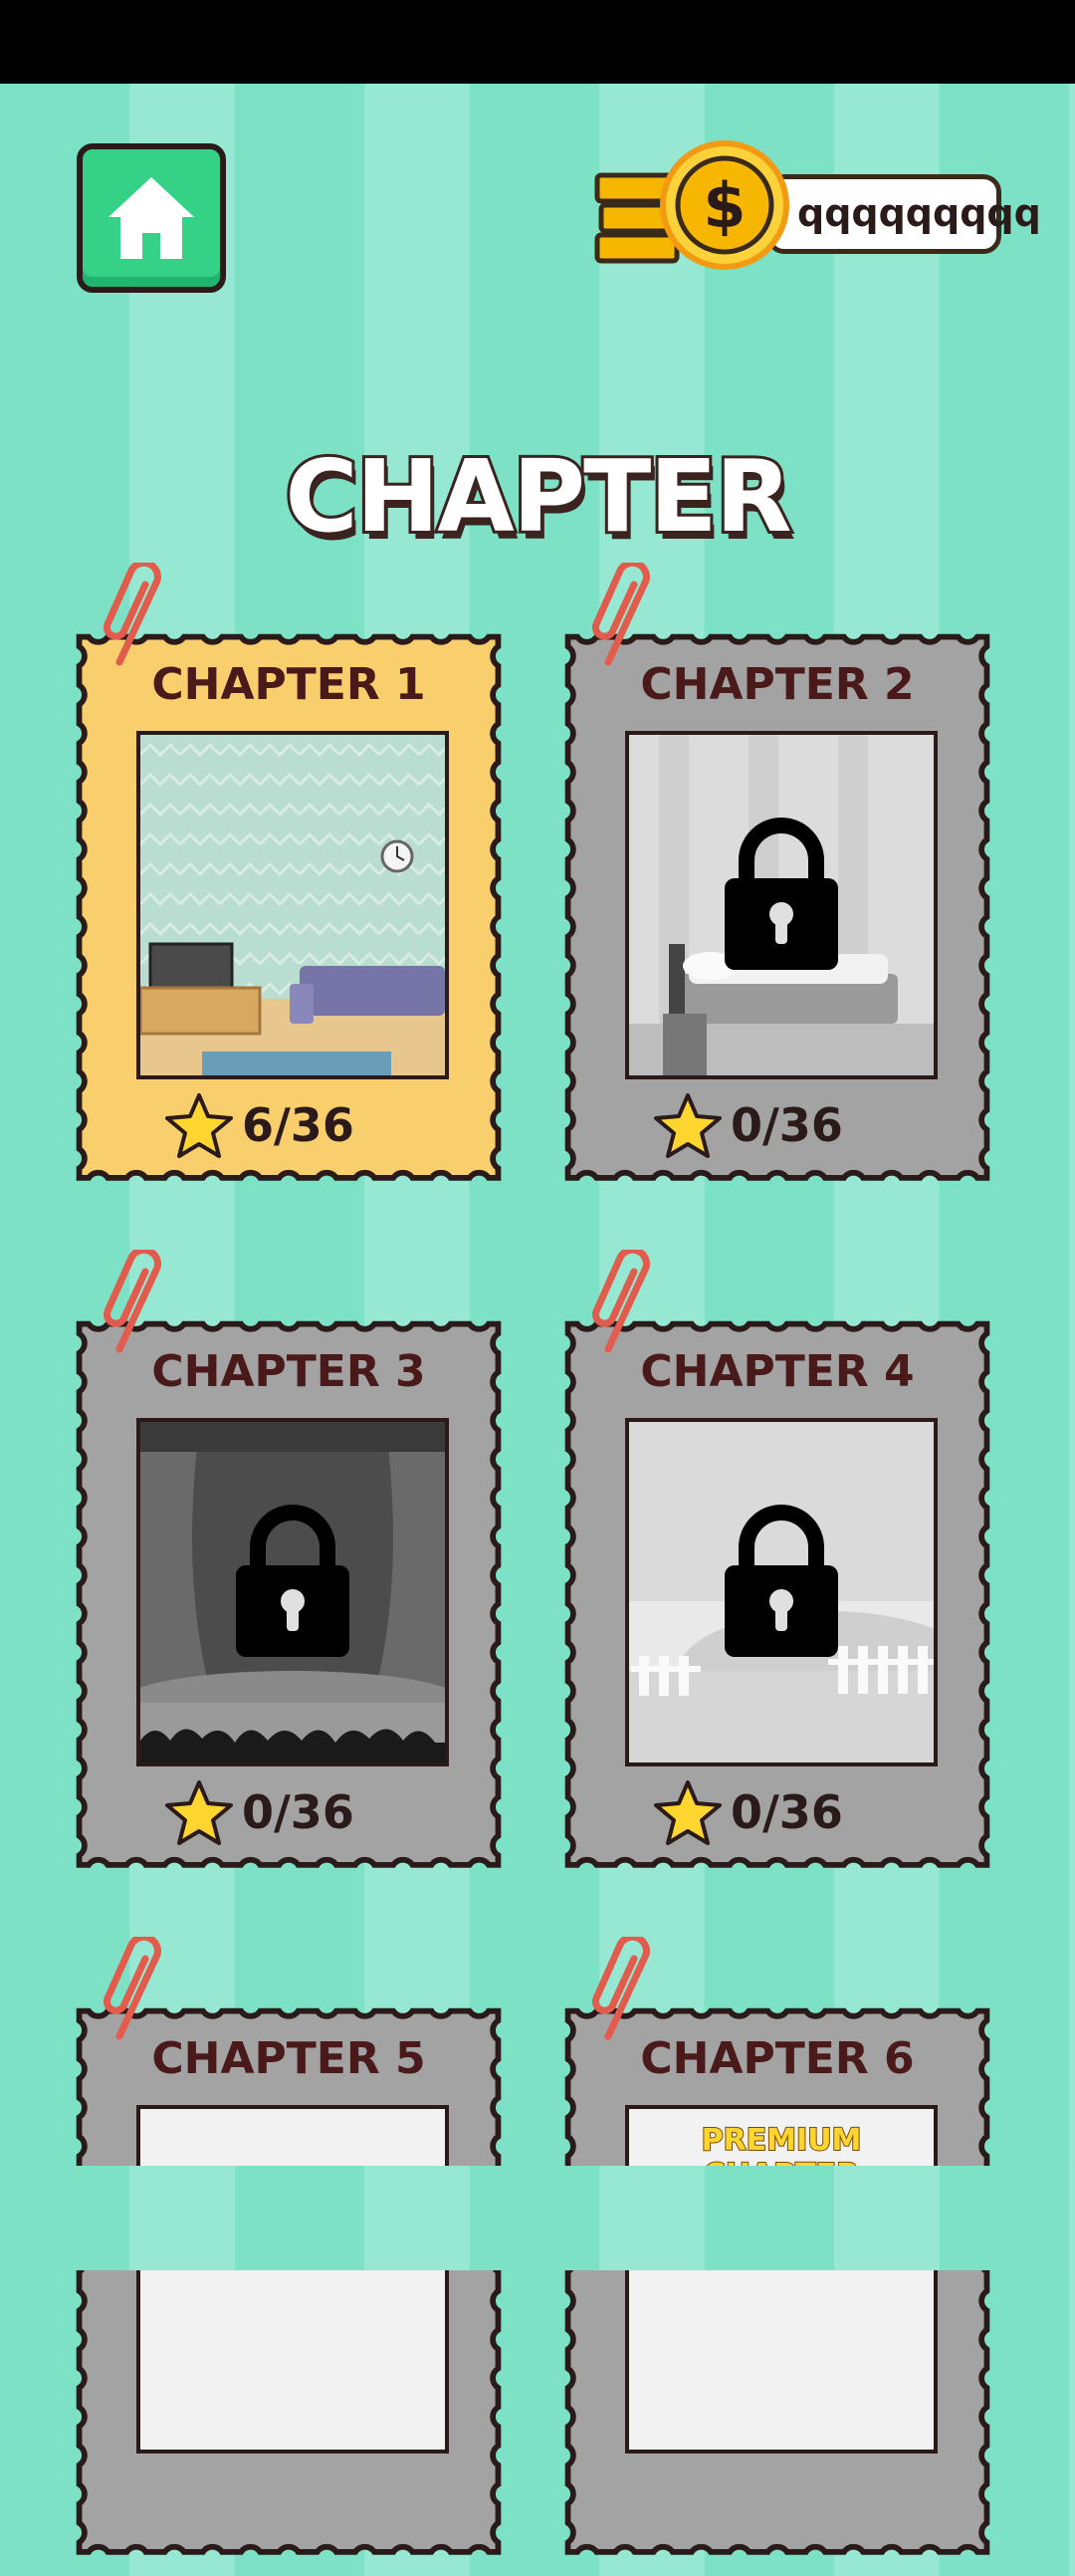  I want to click on chapter-preview: PREMIUM CHAPTER, so click(782, 2279).